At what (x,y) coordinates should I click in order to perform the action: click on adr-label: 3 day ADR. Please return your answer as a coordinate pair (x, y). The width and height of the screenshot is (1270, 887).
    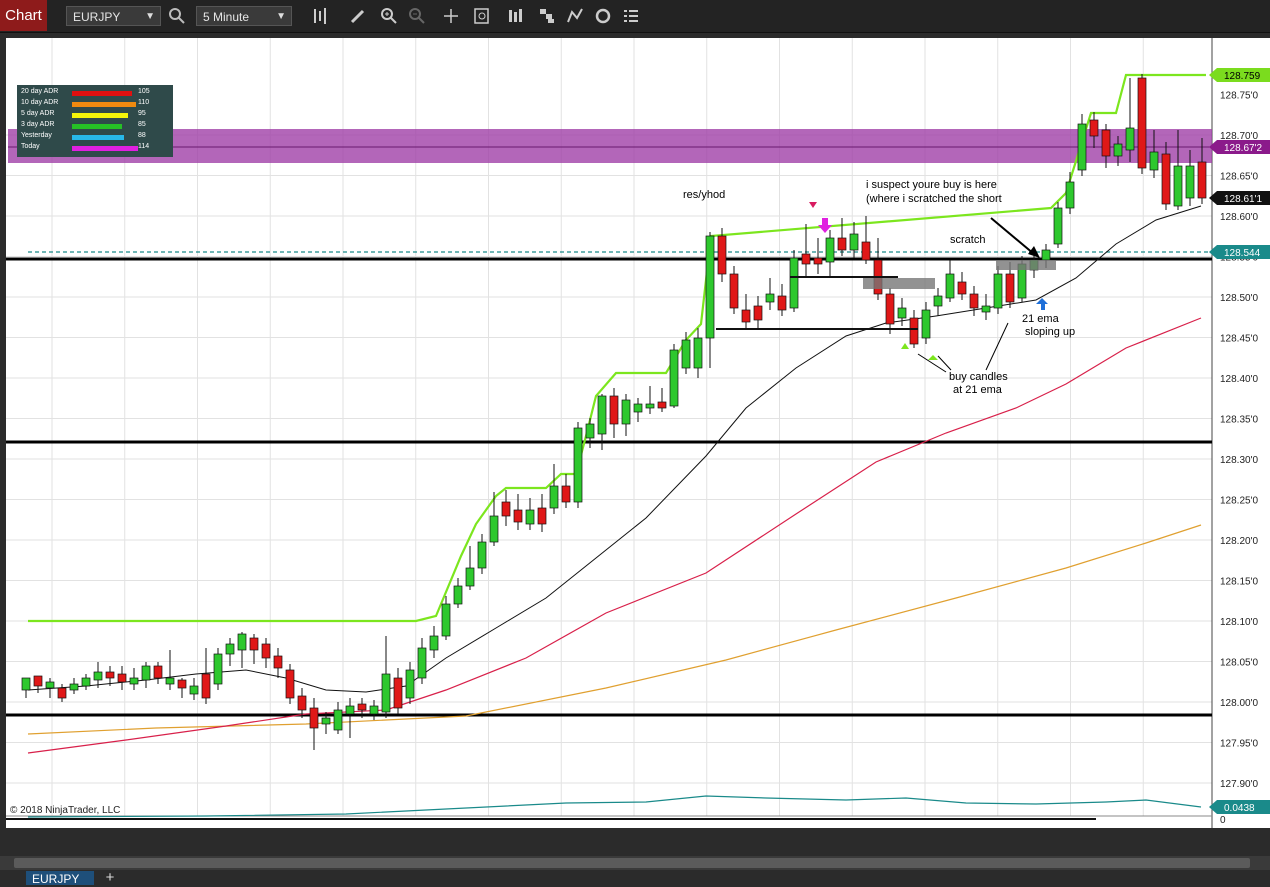
    Looking at the image, I should click on (38, 124).